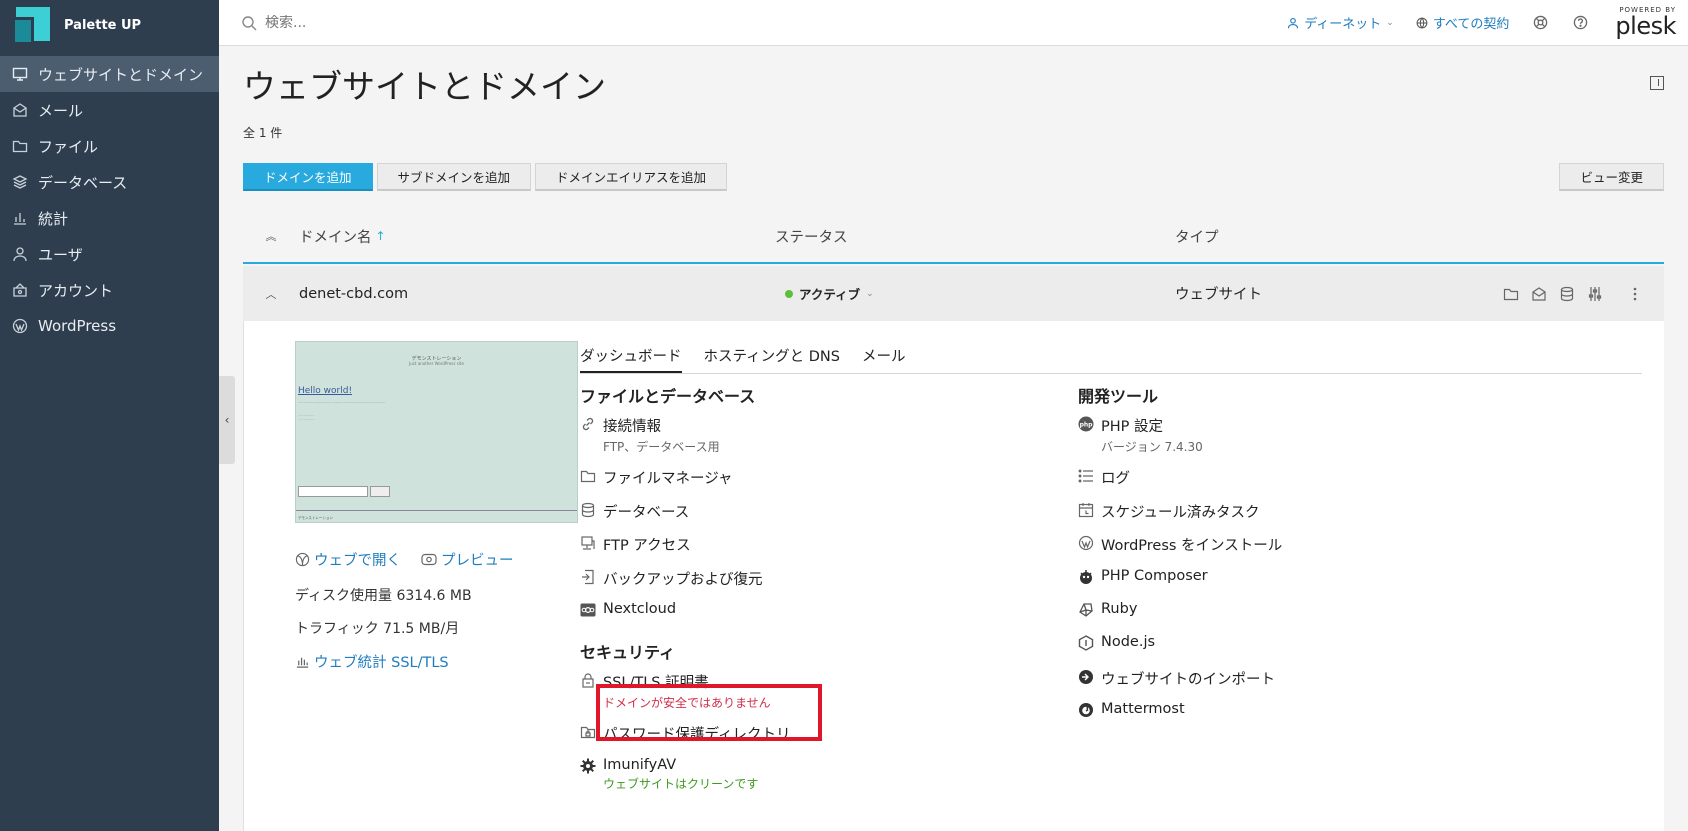  I want to click on web-stats-link: ウェブ統計 SSL/TLS, so click(372, 661).